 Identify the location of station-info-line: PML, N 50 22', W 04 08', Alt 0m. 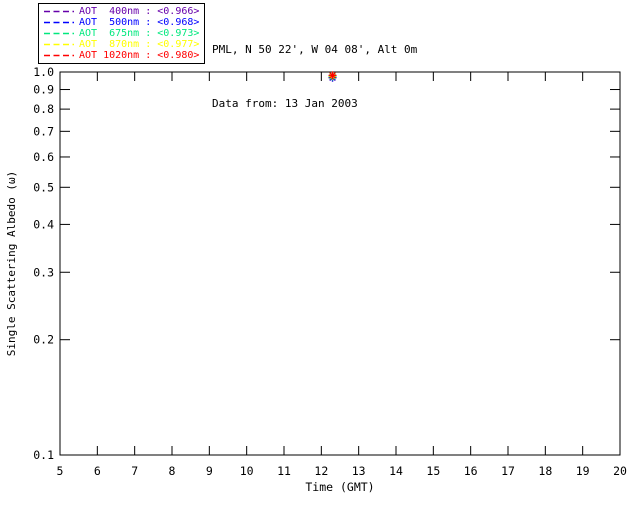
(315, 49).